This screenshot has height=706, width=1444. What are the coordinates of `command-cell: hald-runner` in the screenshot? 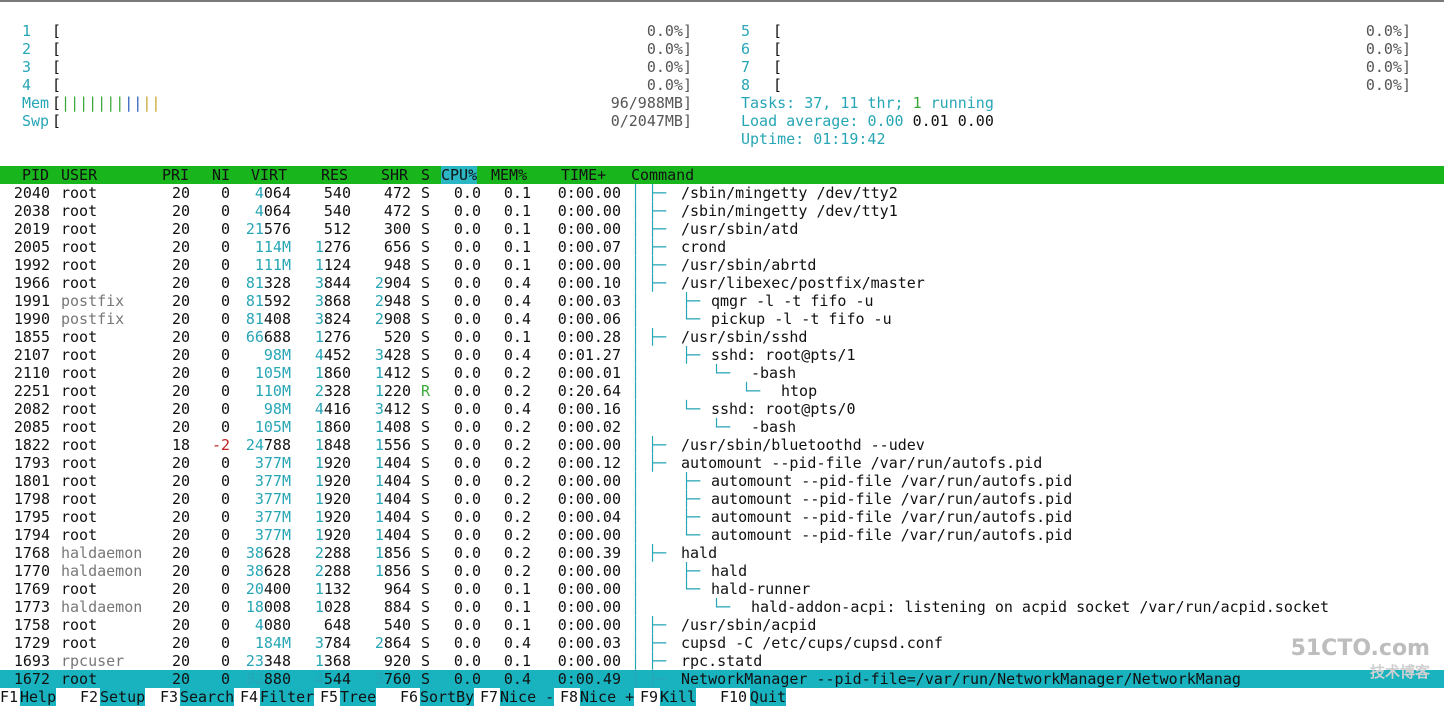 It's located at (761, 589).